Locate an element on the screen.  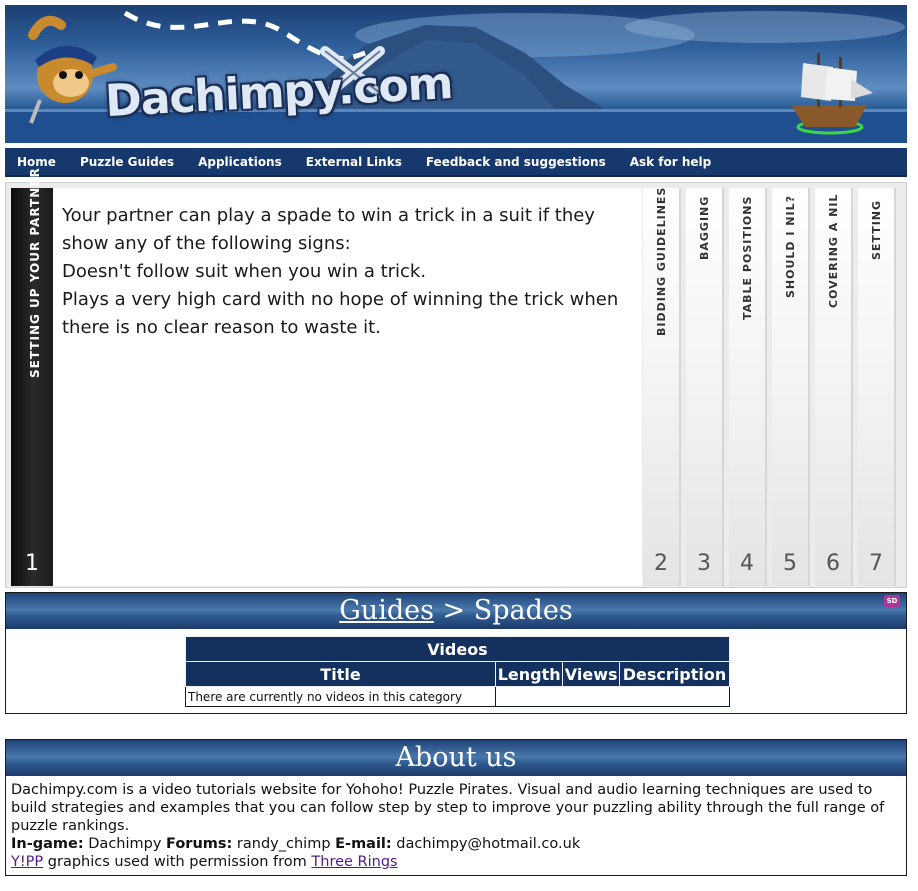
accordion-tab-label: COVERING A NIL is located at coordinates (833, 250).